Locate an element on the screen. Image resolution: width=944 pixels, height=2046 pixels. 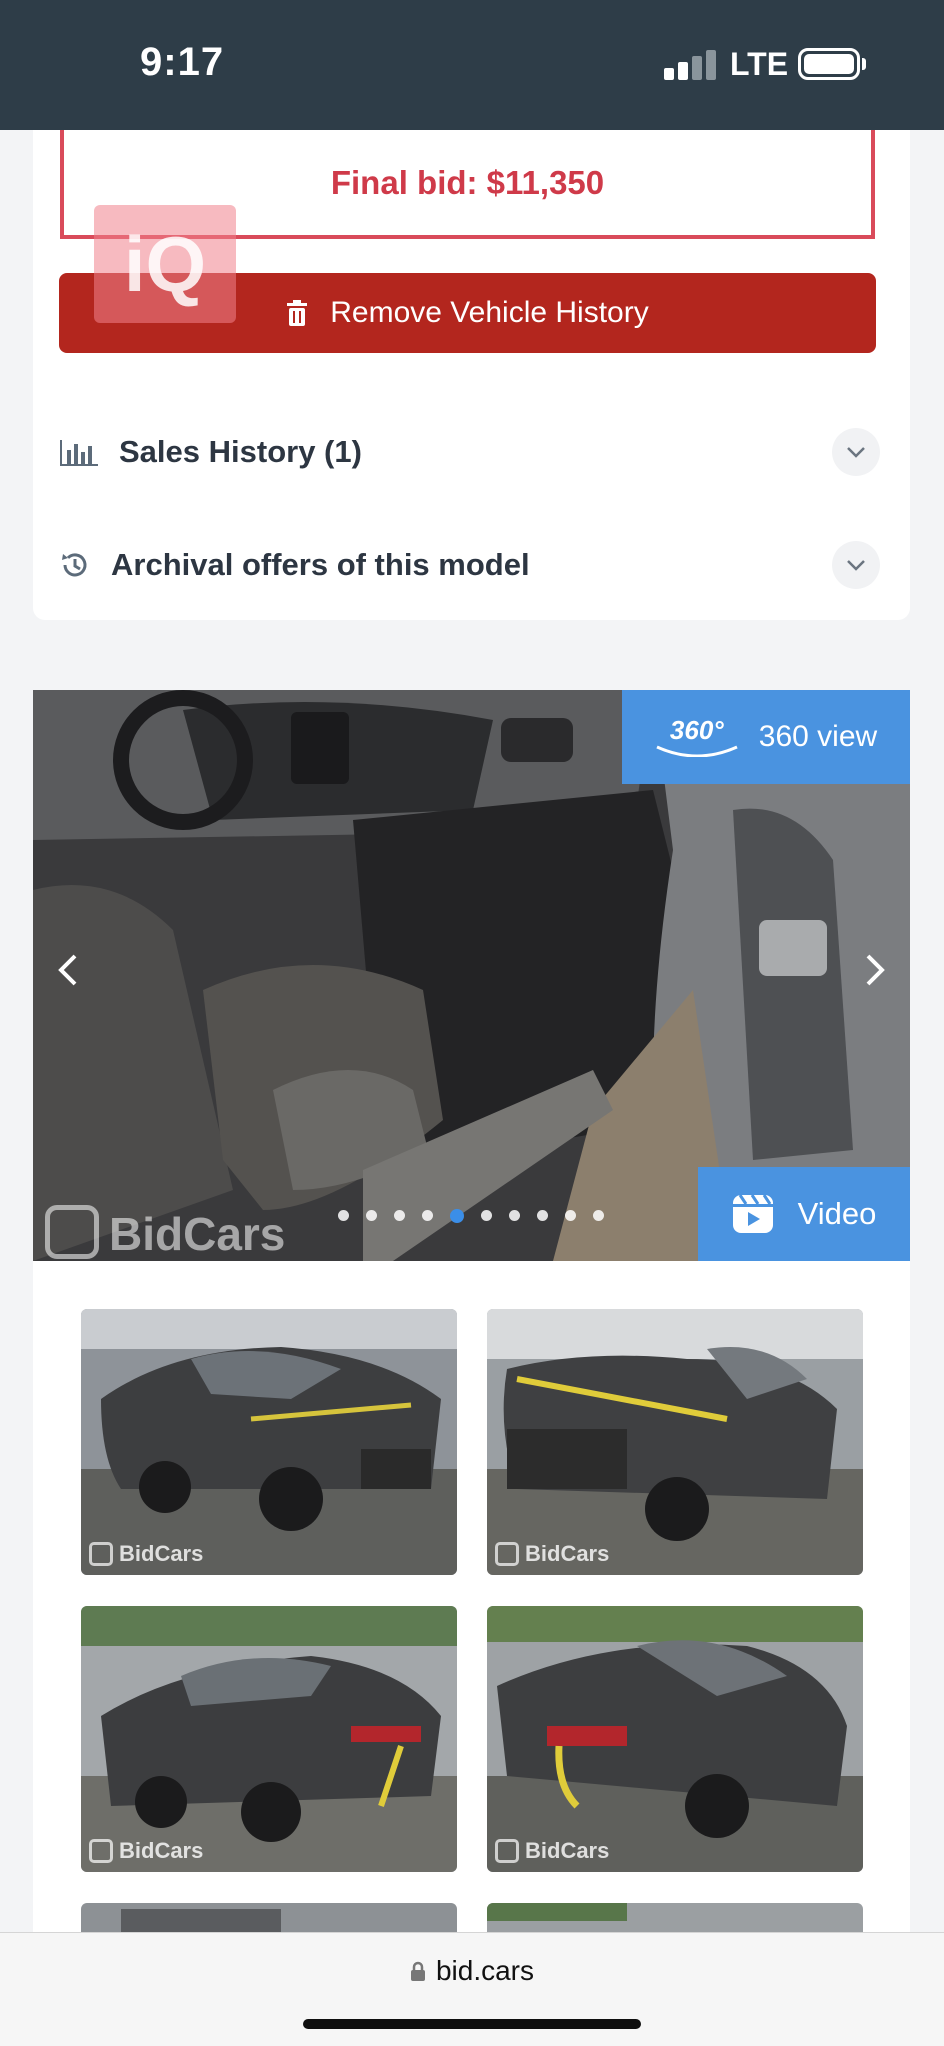
home-indicator is located at coordinates (472, 2024).